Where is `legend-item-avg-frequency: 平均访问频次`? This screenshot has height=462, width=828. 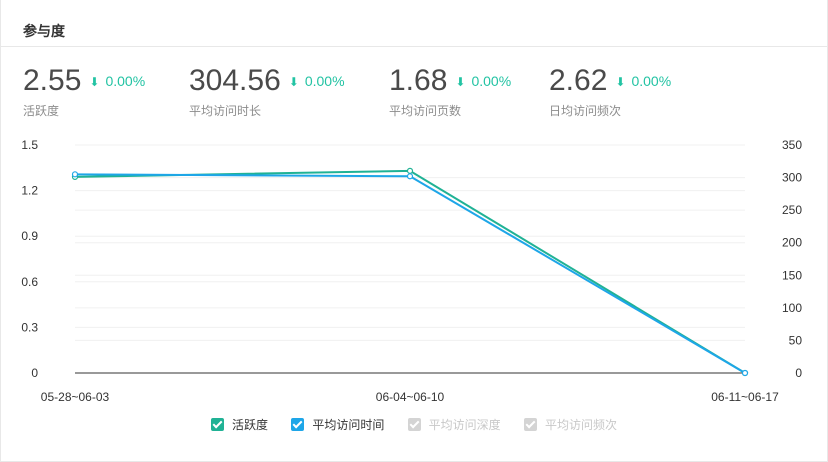
legend-item-avg-frequency: 平均访问频次 is located at coordinates (570, 424).